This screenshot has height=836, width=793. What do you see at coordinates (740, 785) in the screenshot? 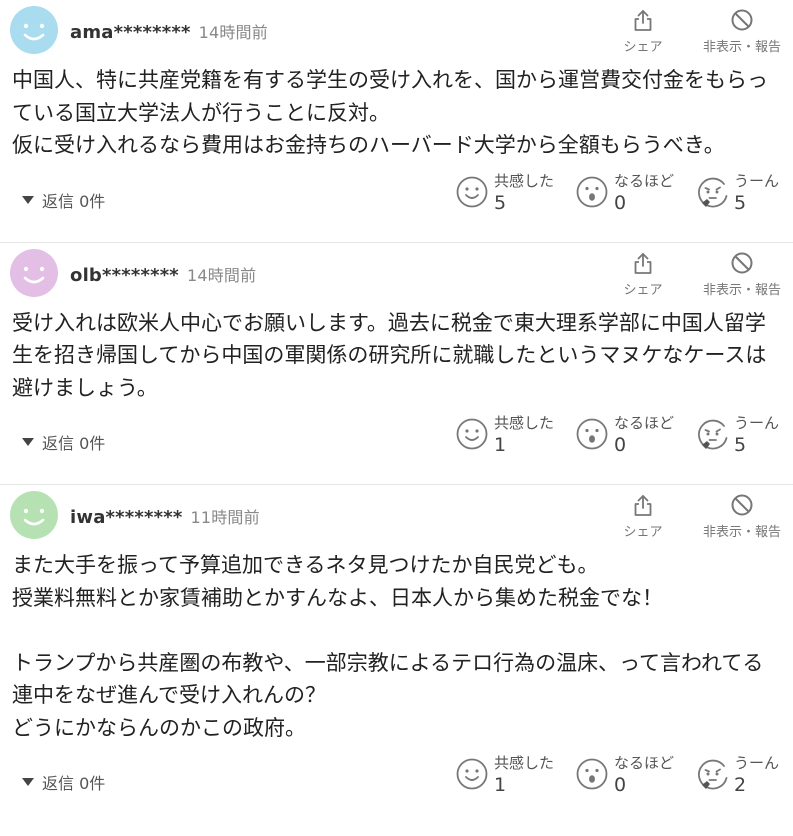
I see `reaction-count: 2` at bounding box center [740, 785].